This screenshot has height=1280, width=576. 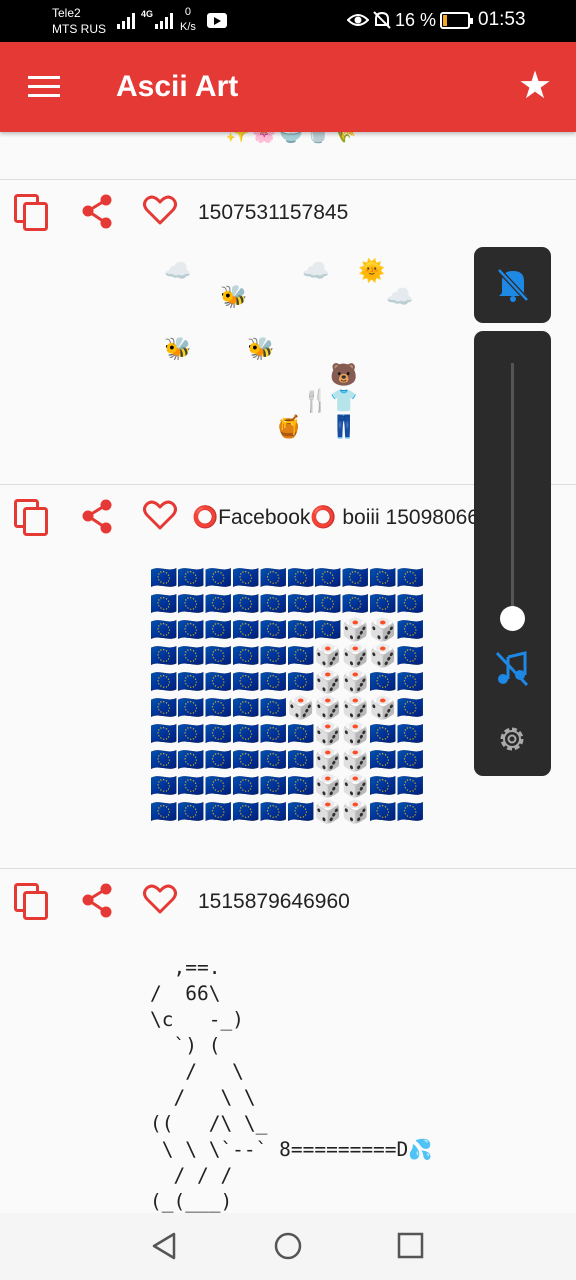 I want to click on carrier-primary: Tele2, so click(x=66, y=13).